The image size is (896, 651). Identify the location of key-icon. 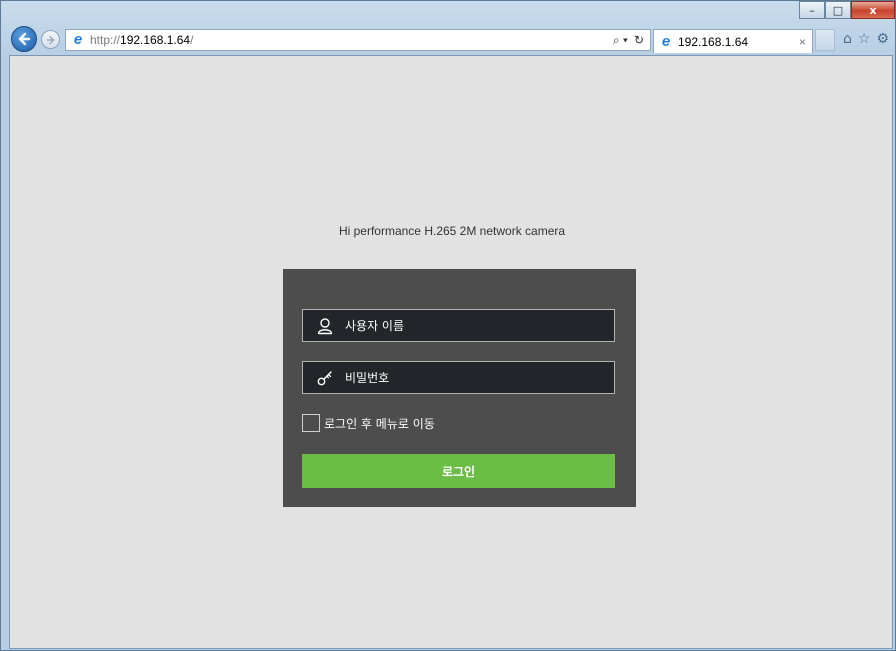
(325, 378).